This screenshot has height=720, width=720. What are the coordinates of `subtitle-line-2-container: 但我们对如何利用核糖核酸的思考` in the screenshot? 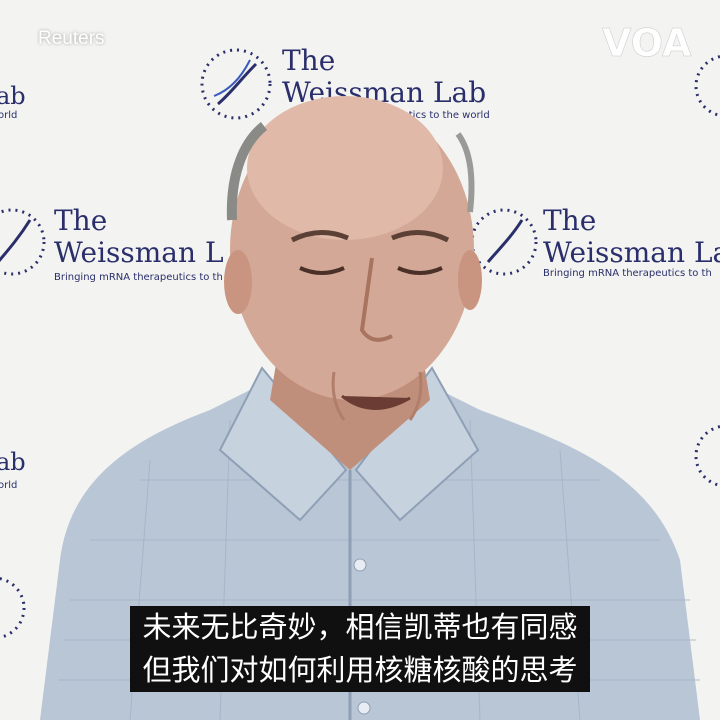 It's located at (360, 670).